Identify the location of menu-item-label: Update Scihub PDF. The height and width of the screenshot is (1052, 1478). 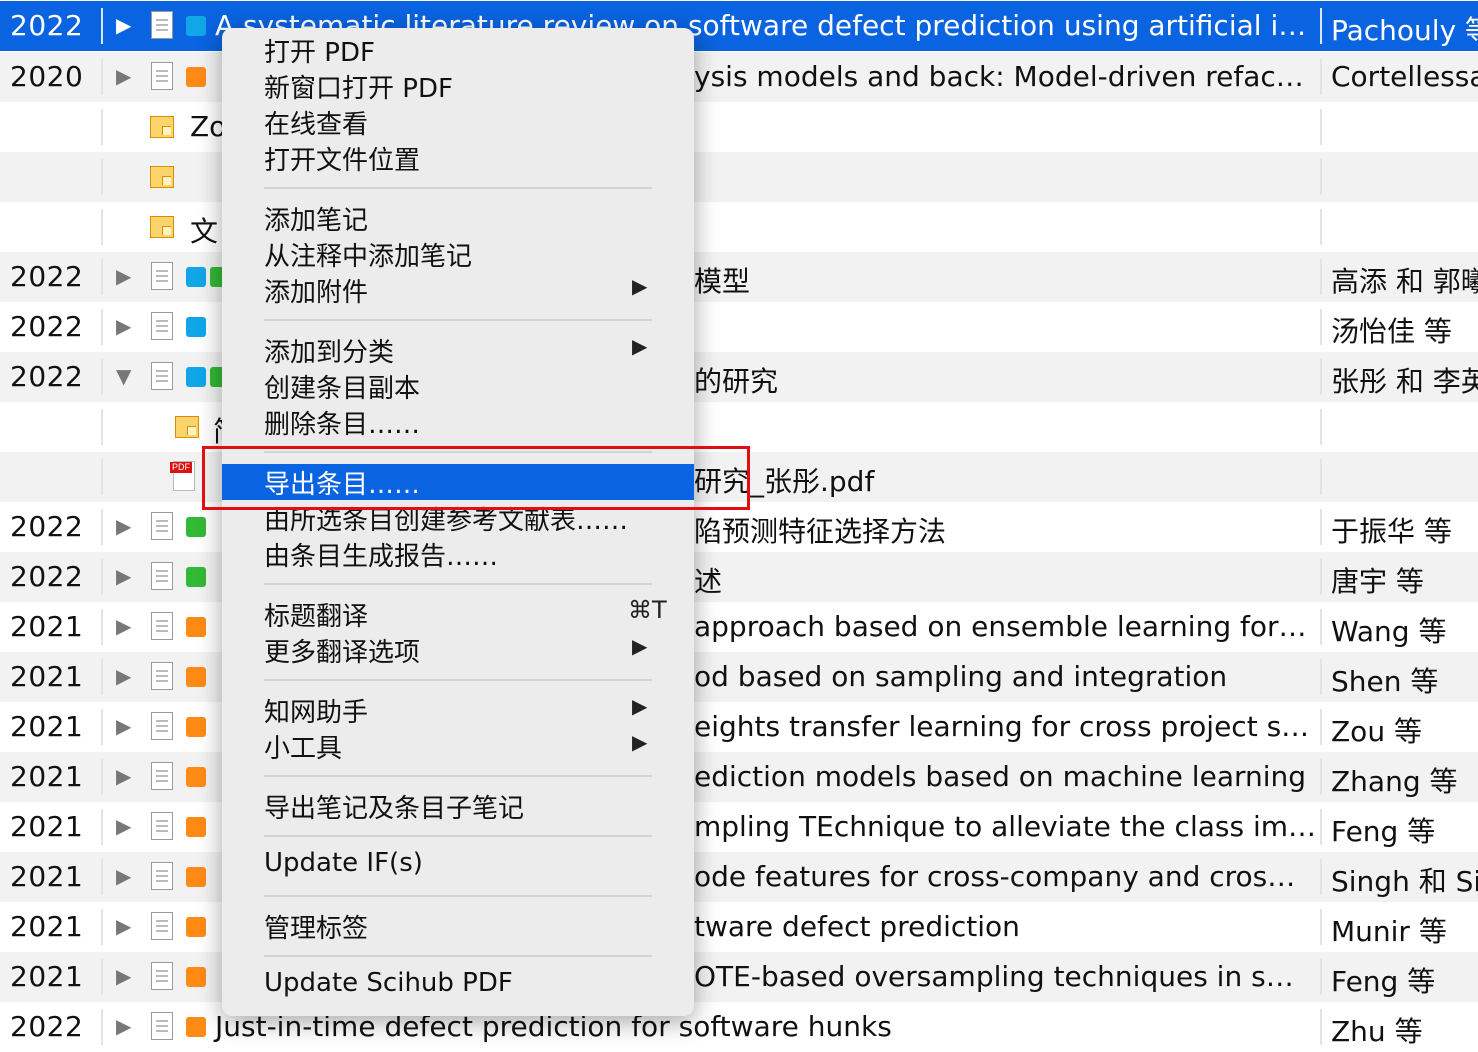
(388, 983).